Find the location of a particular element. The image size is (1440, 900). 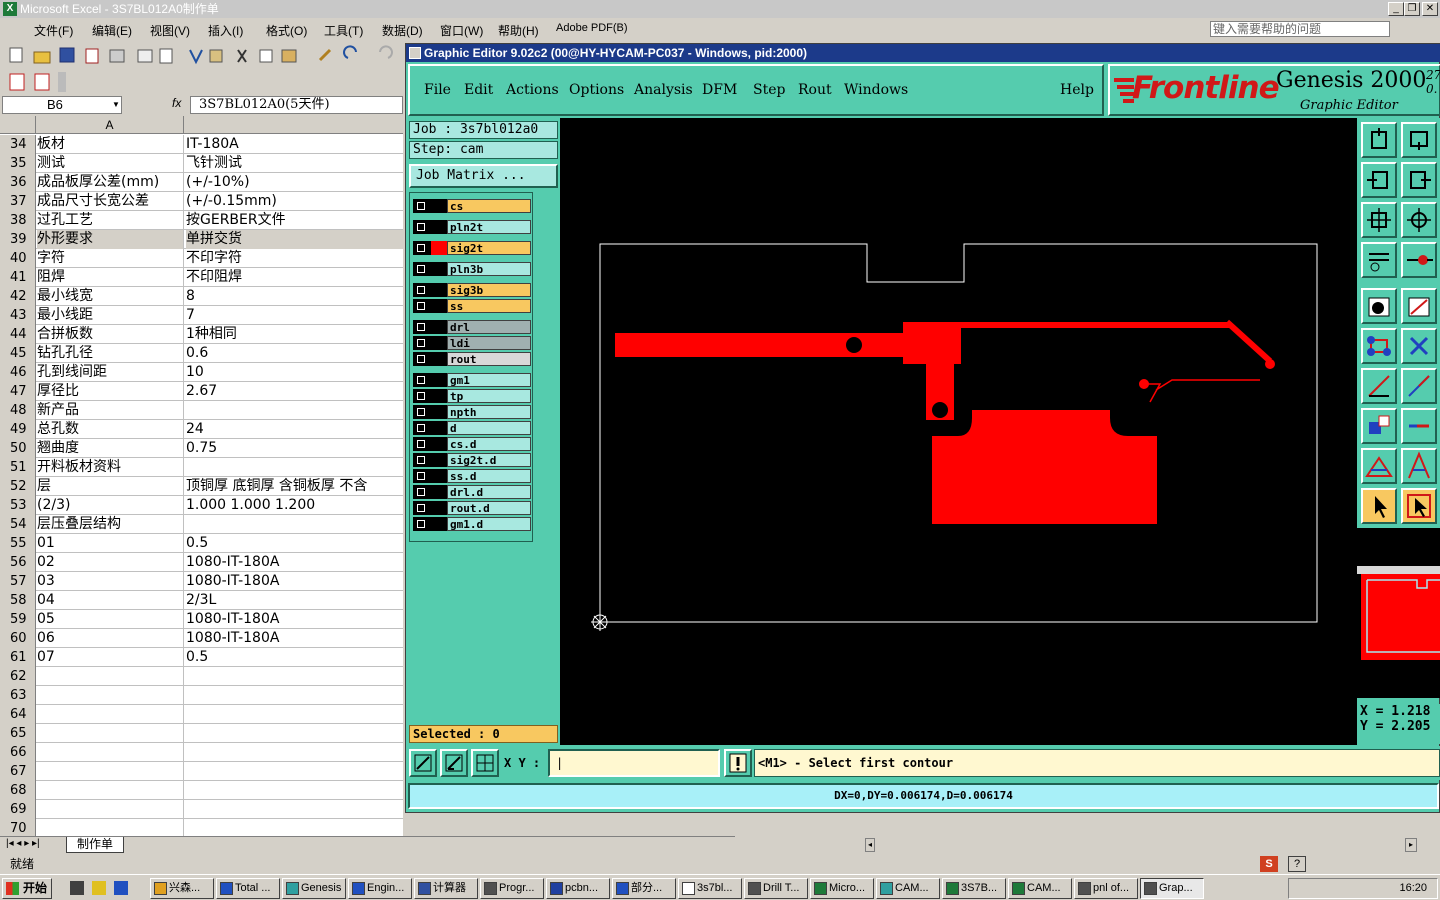

row-header: 46 is located at coordinates (18, 372).